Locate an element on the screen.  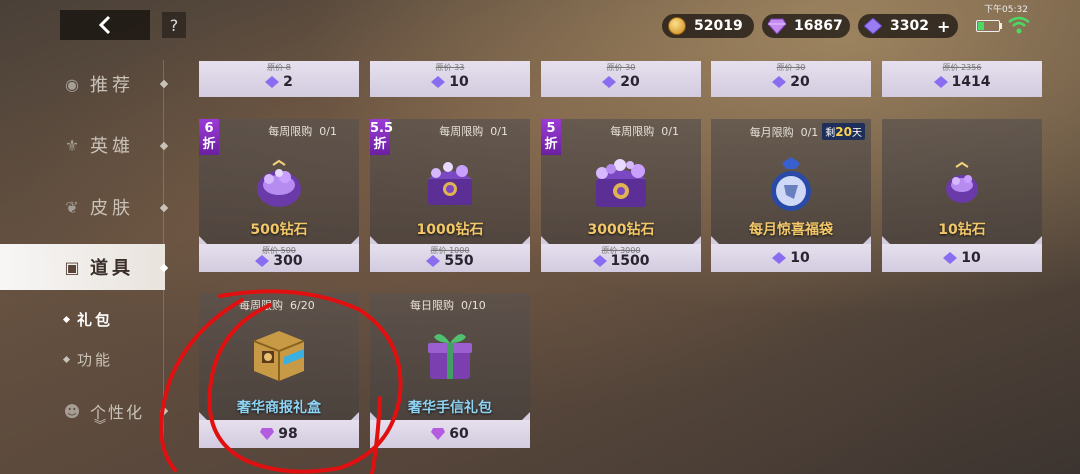
item-name: 3000钻石 is located at coordinates (621, 230).